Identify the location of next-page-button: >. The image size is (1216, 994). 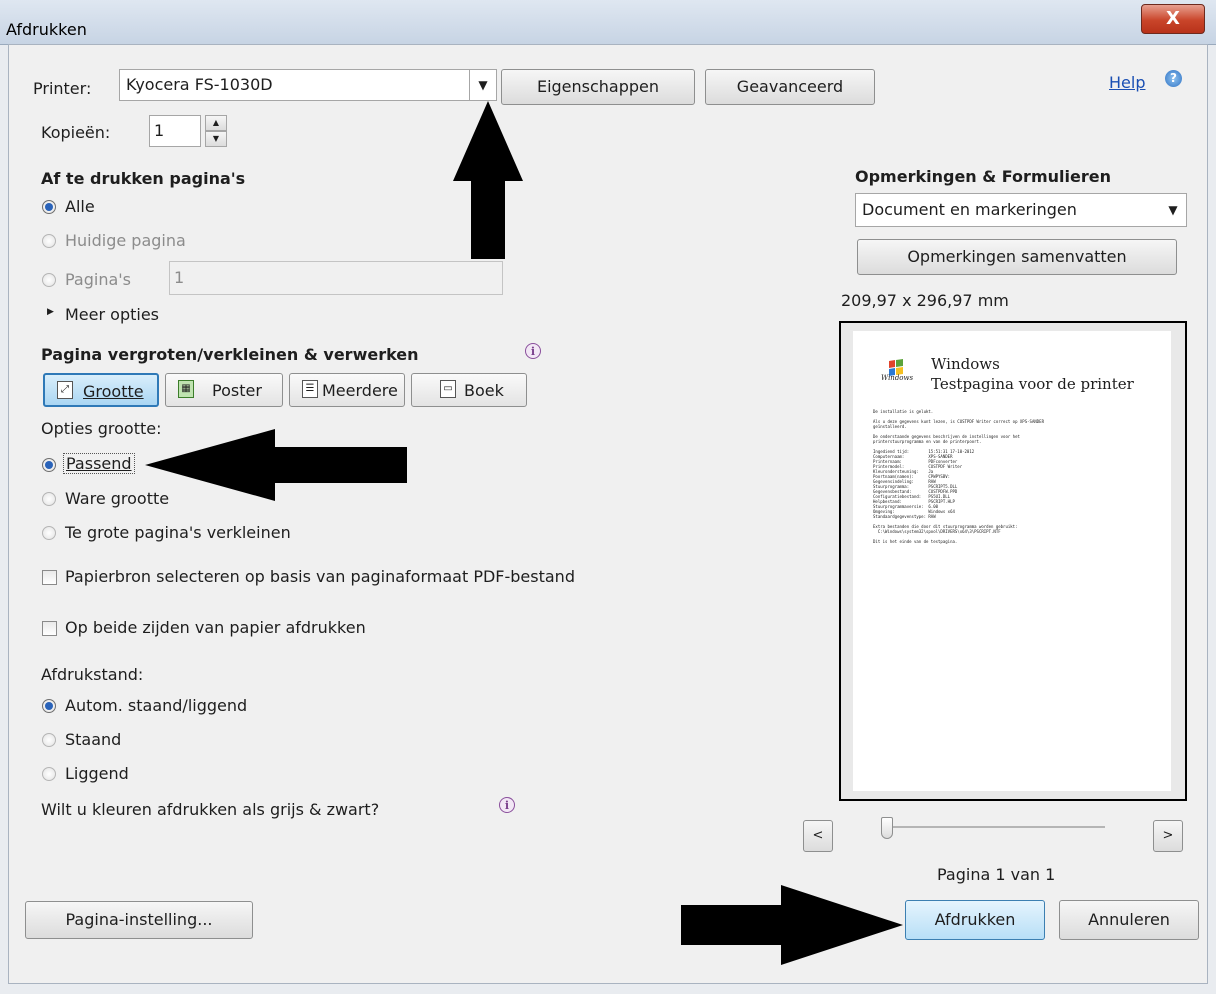
(1168, 836).